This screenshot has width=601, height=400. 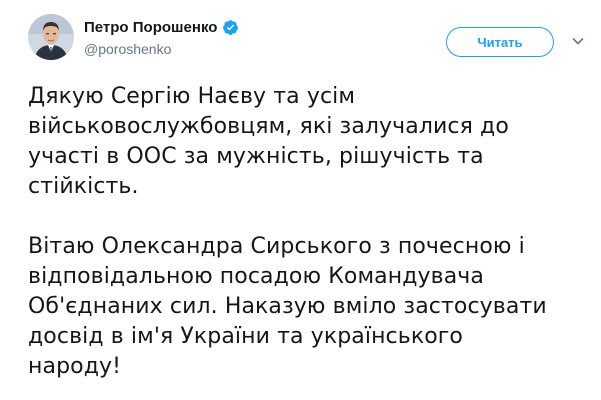 I want to click on author-avatar, so click(x=51, y=37).